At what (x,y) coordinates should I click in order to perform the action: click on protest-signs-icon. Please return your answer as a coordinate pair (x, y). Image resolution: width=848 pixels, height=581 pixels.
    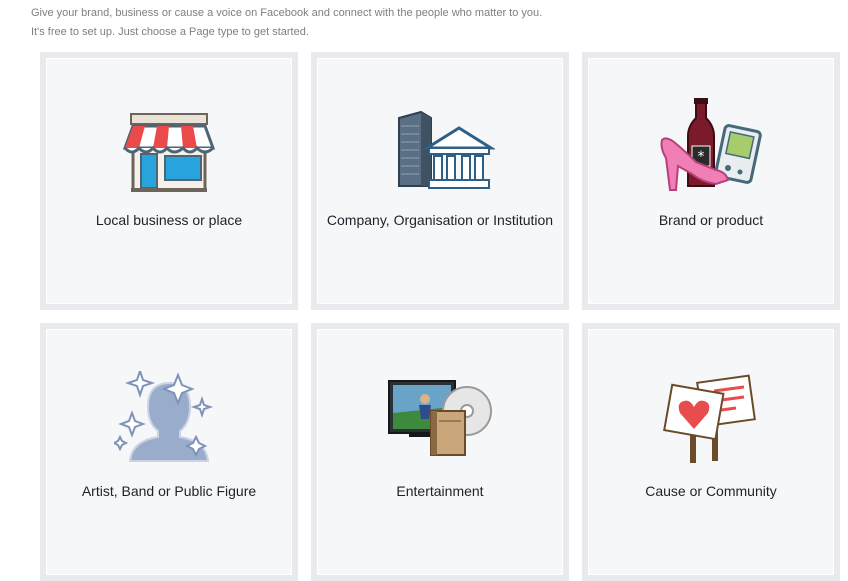
    Looking at the image, I should click on (711, 419).